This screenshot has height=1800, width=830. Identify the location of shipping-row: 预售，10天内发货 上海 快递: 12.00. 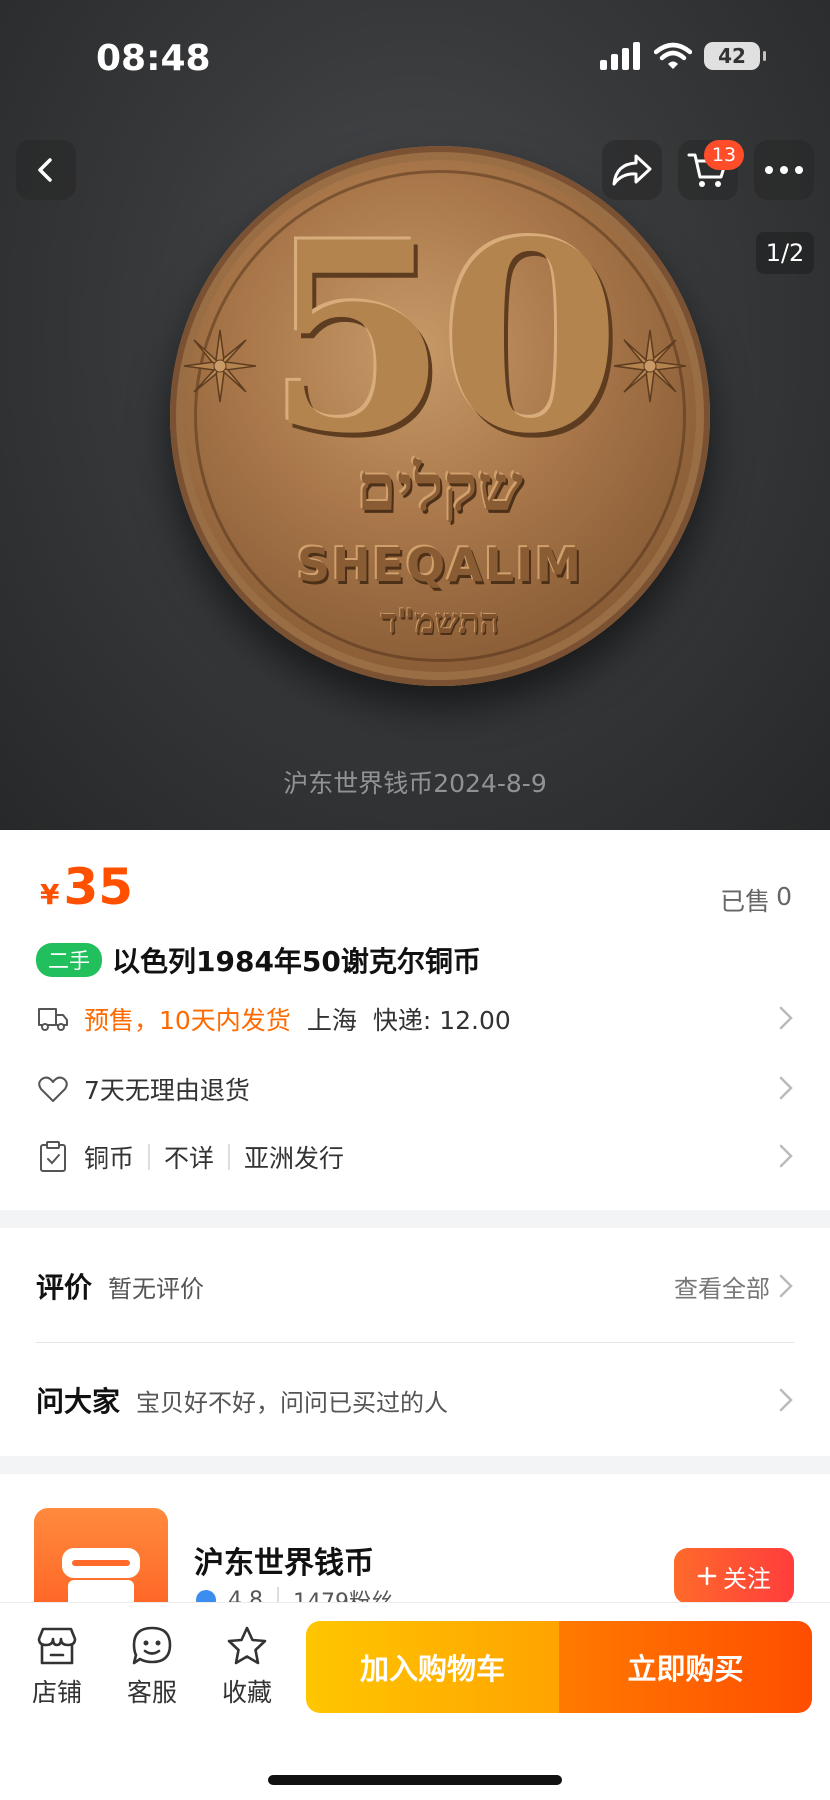
(415, 1019).